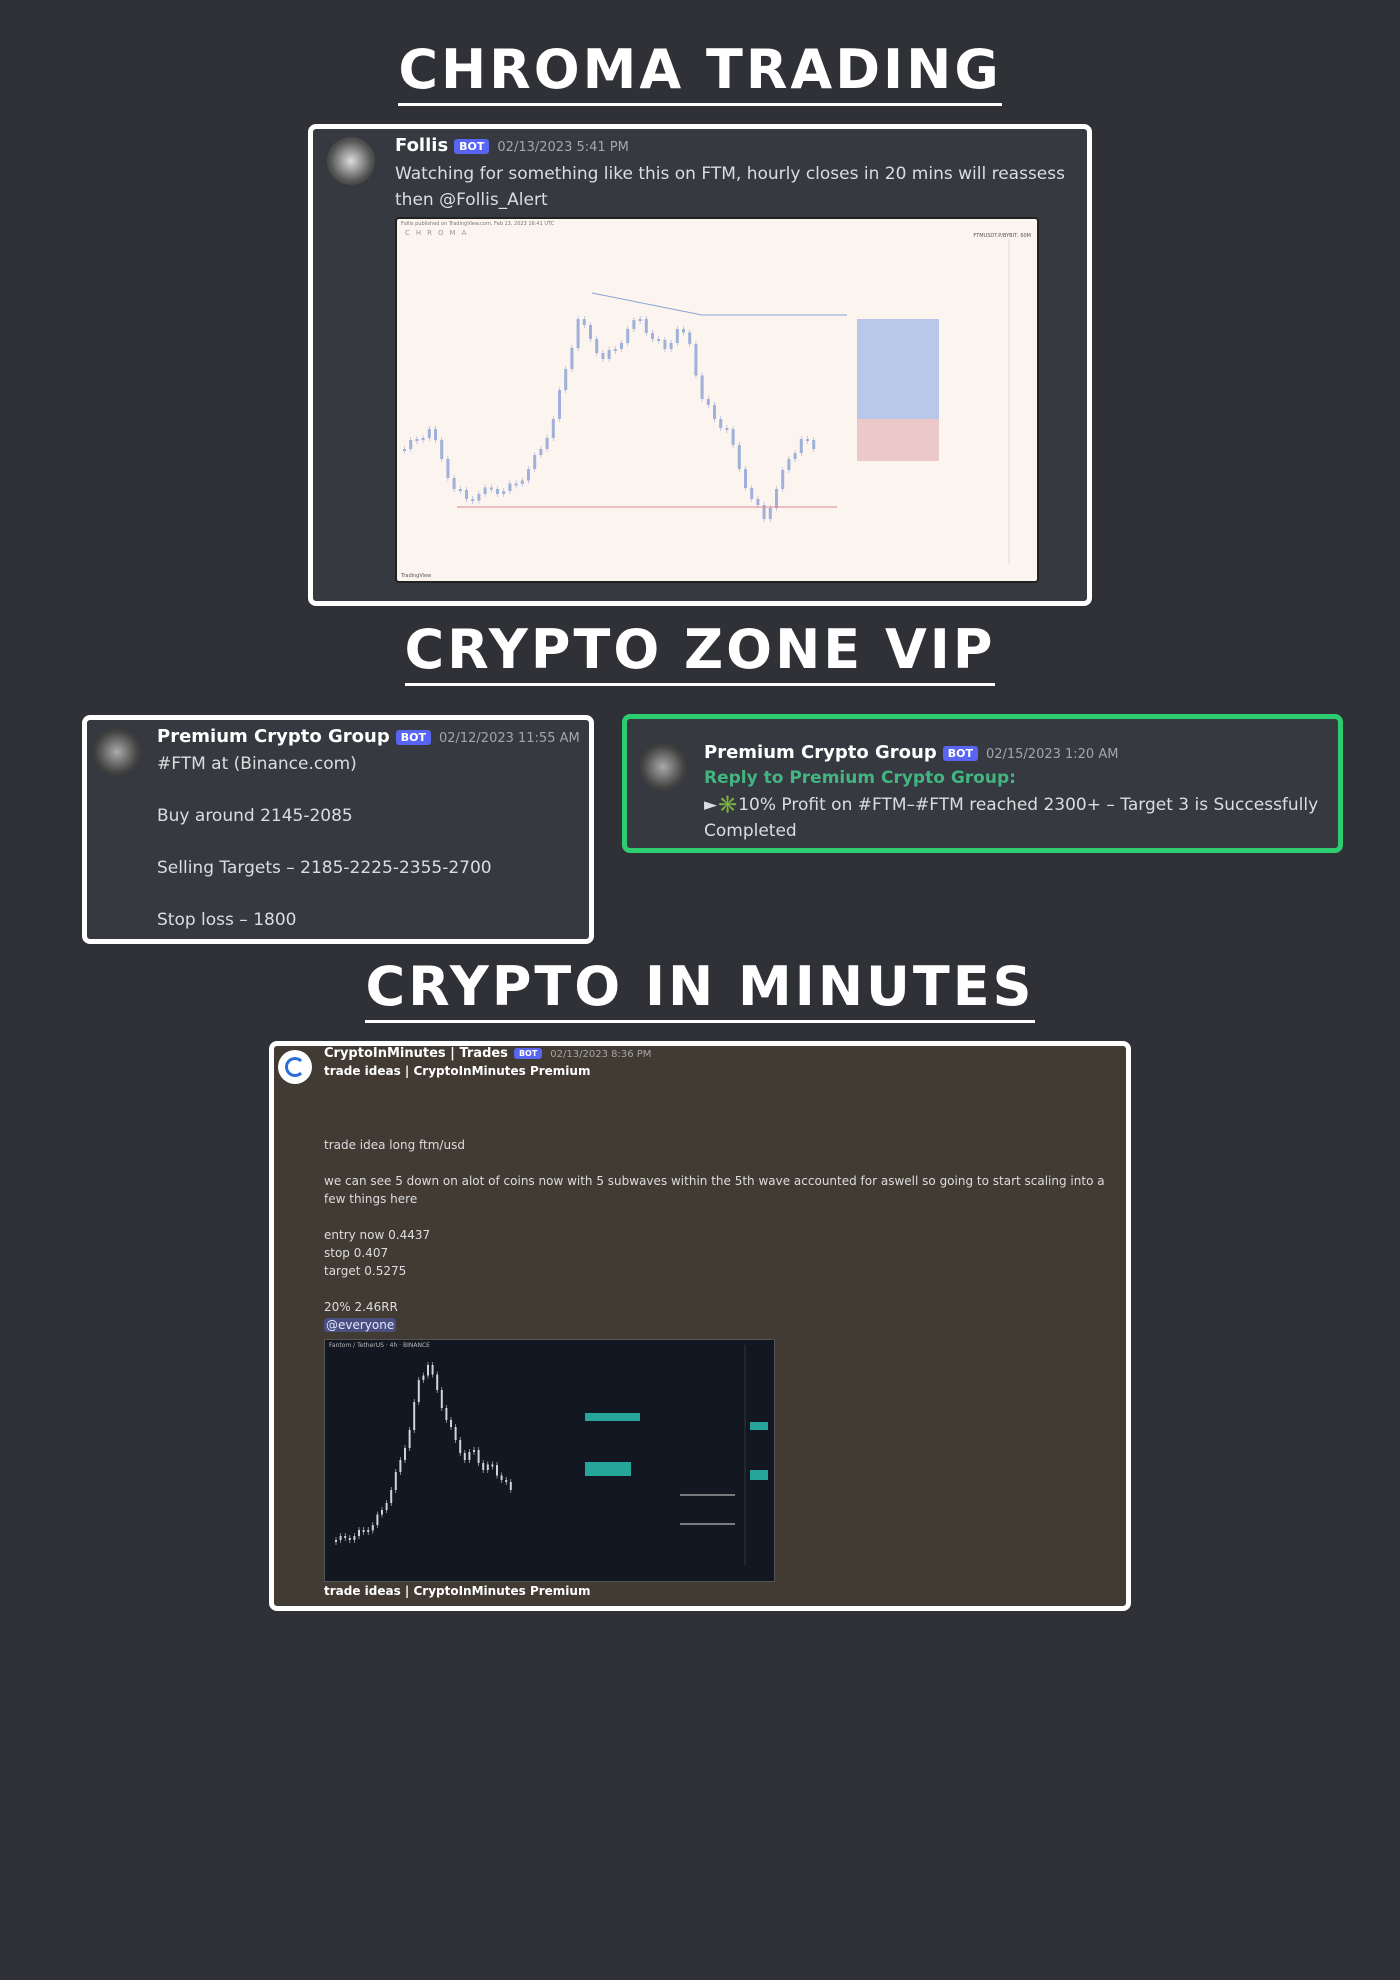 Image resolution: width=1400 pixels, height=1980 pixels. What do you see at coordinates (898, 369) in the screenshot?
I see `target-zone` at bounding box center [898, 369].